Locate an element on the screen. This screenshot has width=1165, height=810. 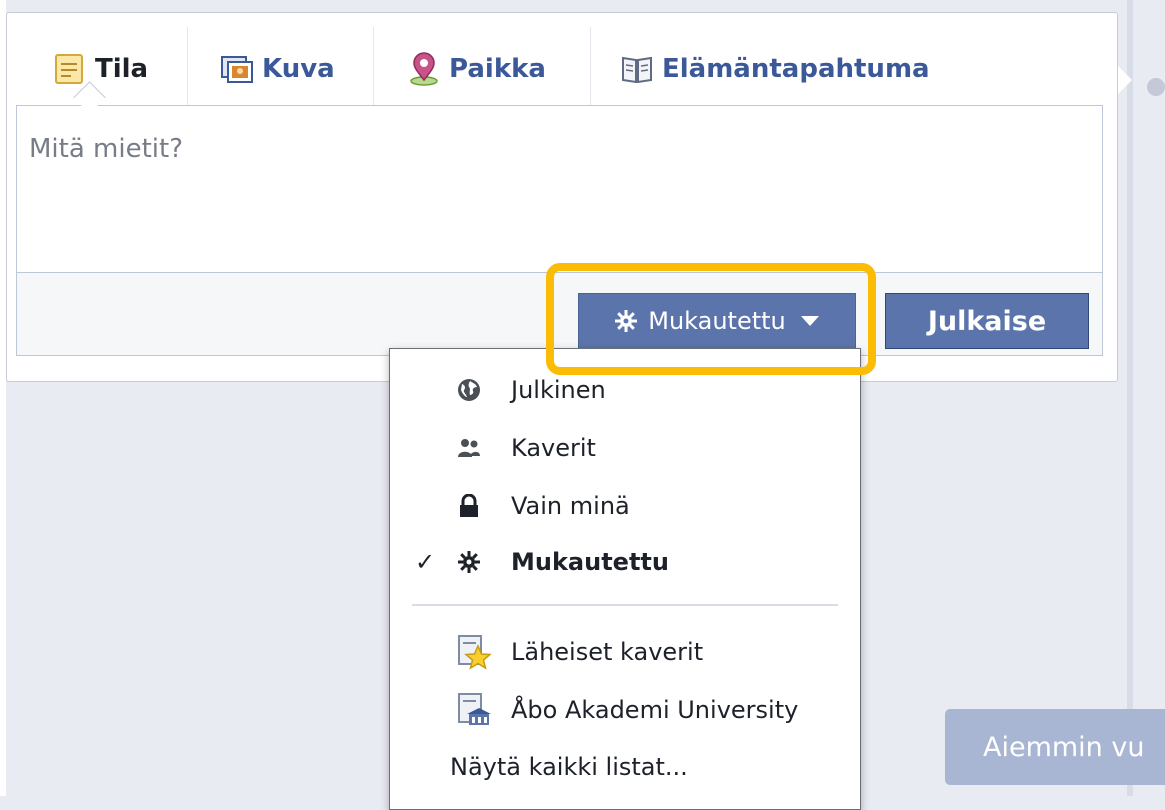
close-friends-star-icon is located at coordinates (474, 652).